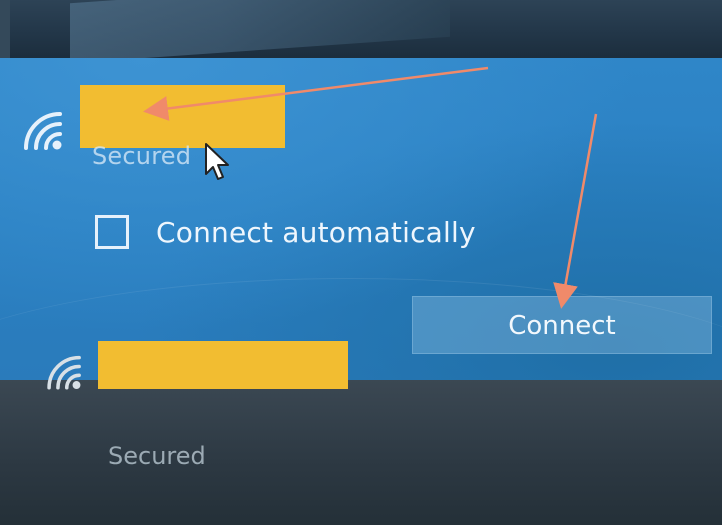 This screenshot has width=722, height=525. I want to click on annotation-arrow-to-connect, so click(575, 211).